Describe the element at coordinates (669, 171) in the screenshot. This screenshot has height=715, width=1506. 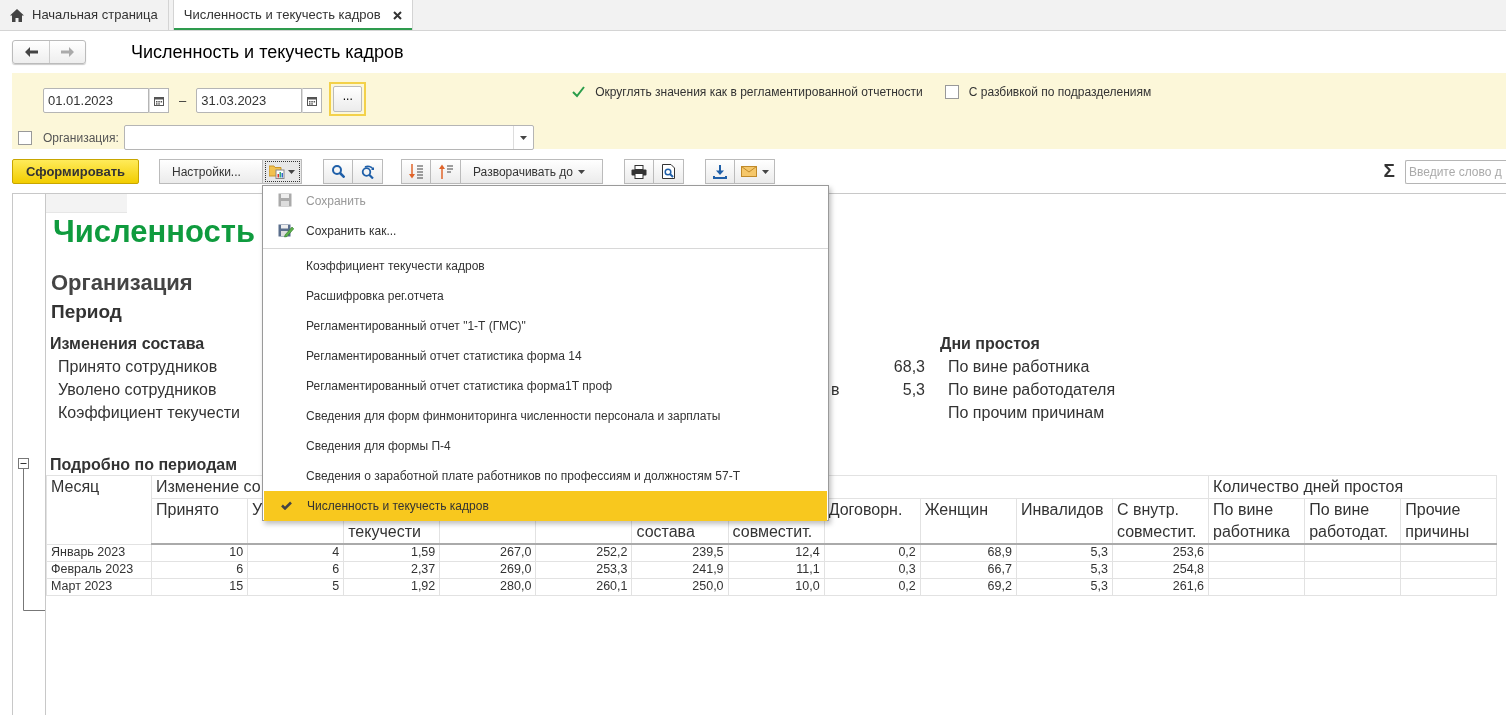
I see `preview-button` at that location.